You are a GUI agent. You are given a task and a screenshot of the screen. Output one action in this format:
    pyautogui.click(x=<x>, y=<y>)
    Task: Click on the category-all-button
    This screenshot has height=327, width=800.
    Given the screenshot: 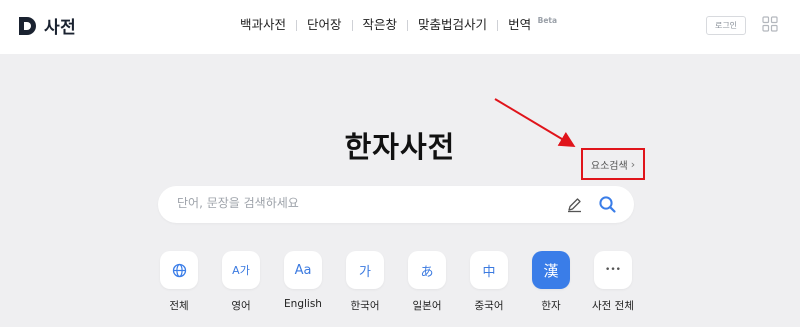 What is the action you would take?
    pyautogui.click(x=179, y=270)
    